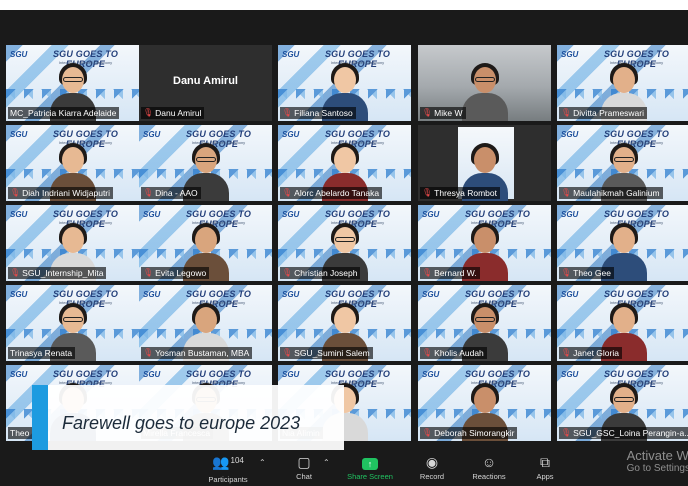 This screenshot has width=688, height=486. I want to click on participant-name-bar: Trinasya Renata, so click(42, 353).